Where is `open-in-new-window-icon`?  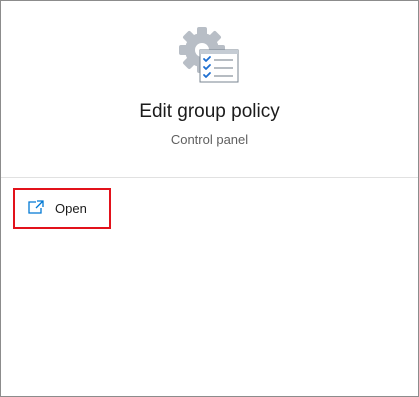
open-in-new-window-icon is located at coordinates (36, 207).